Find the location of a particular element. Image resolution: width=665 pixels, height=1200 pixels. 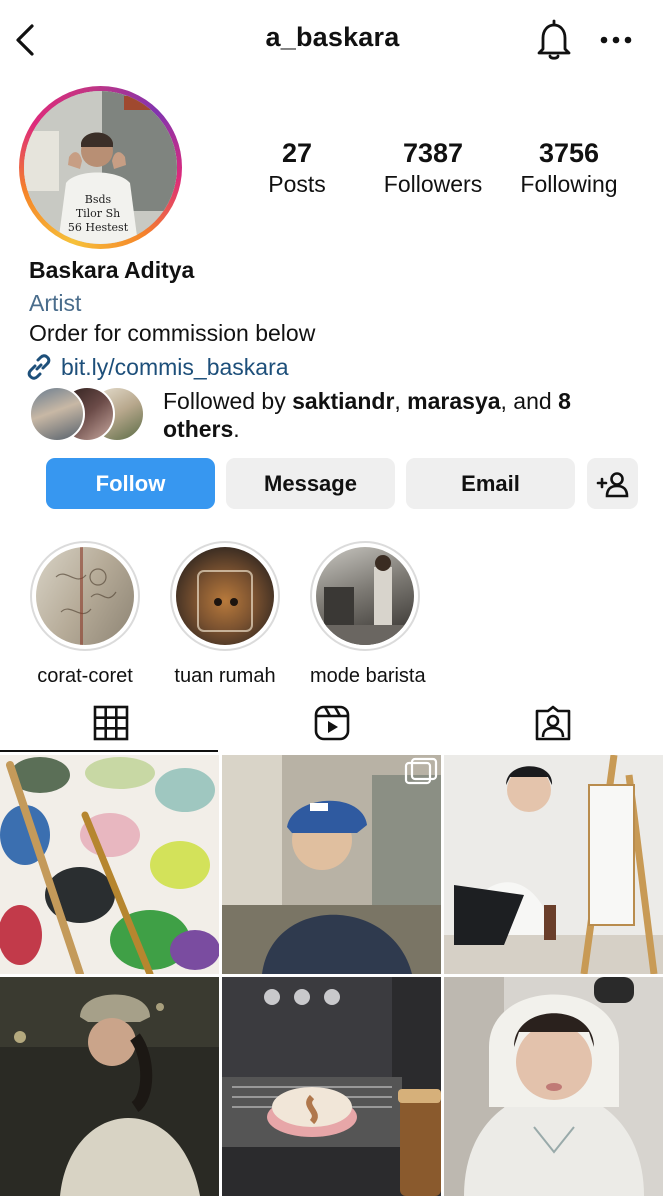

highlight-tuan-rumah: tuan rumah is located at coordinates (225, 614).